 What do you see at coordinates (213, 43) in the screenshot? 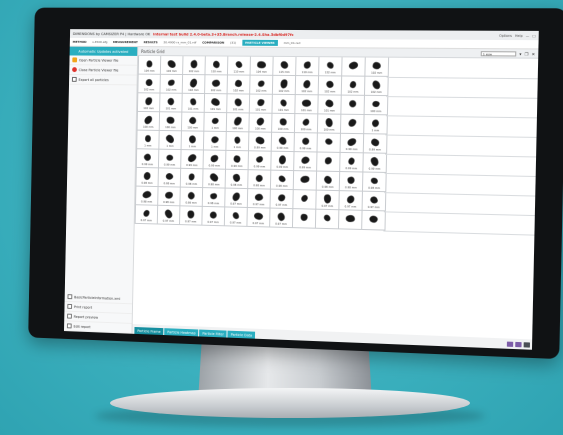
I see `comparison-tab: COMPARISON` at bounding box center [213, 43].